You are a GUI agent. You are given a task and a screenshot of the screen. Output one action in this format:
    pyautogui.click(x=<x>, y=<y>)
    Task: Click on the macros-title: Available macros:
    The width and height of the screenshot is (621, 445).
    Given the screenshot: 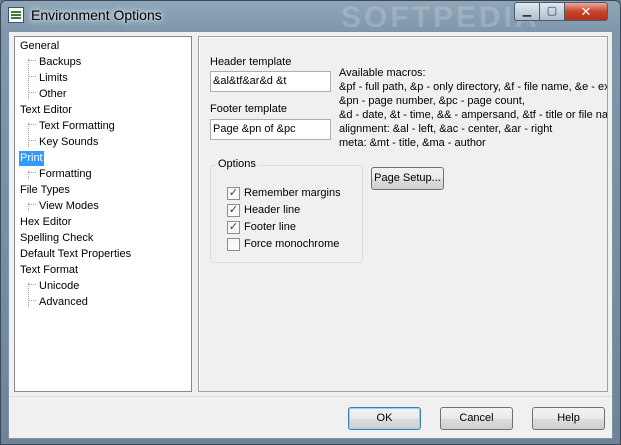 What is the action you would take?
    pyautogui.click(x=382, y=73)
    